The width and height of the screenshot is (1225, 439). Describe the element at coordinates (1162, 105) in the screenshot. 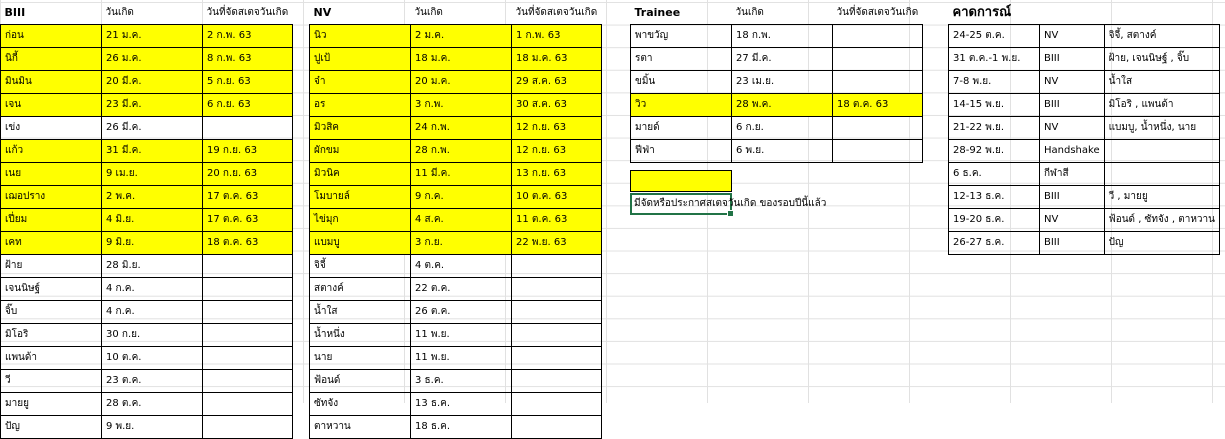

I see `forecast-members-cell: มิโอริ , แพนด้า` at that location.